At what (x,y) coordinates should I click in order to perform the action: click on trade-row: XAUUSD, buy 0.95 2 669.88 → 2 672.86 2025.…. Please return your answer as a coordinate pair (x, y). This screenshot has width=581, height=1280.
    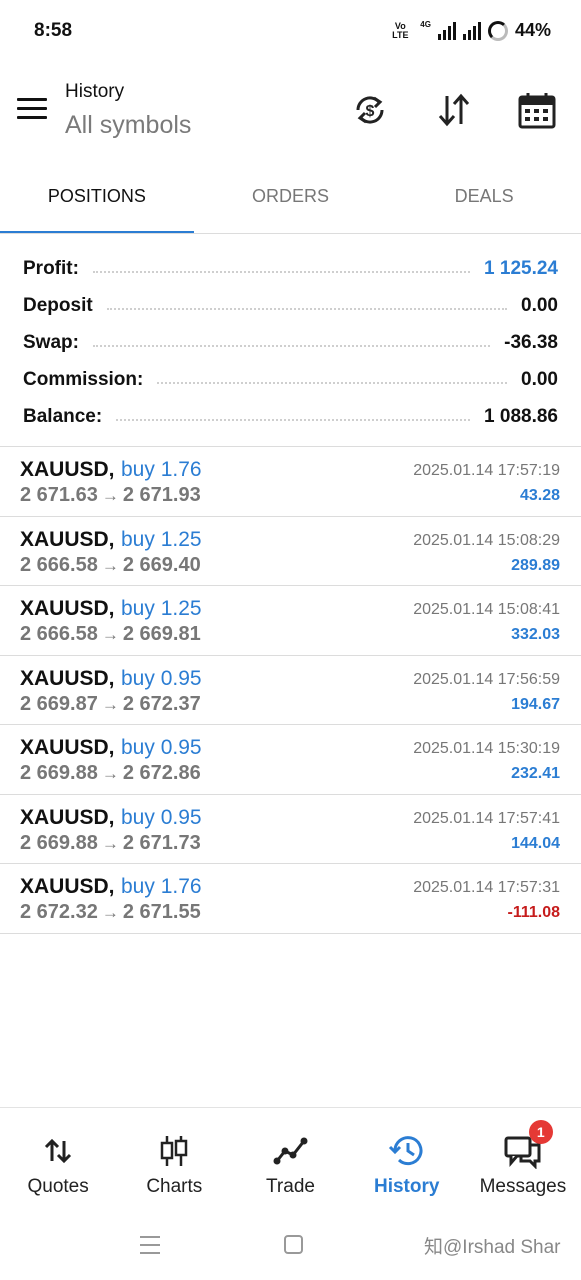
    Looking at the image, I should click on (290, 760).